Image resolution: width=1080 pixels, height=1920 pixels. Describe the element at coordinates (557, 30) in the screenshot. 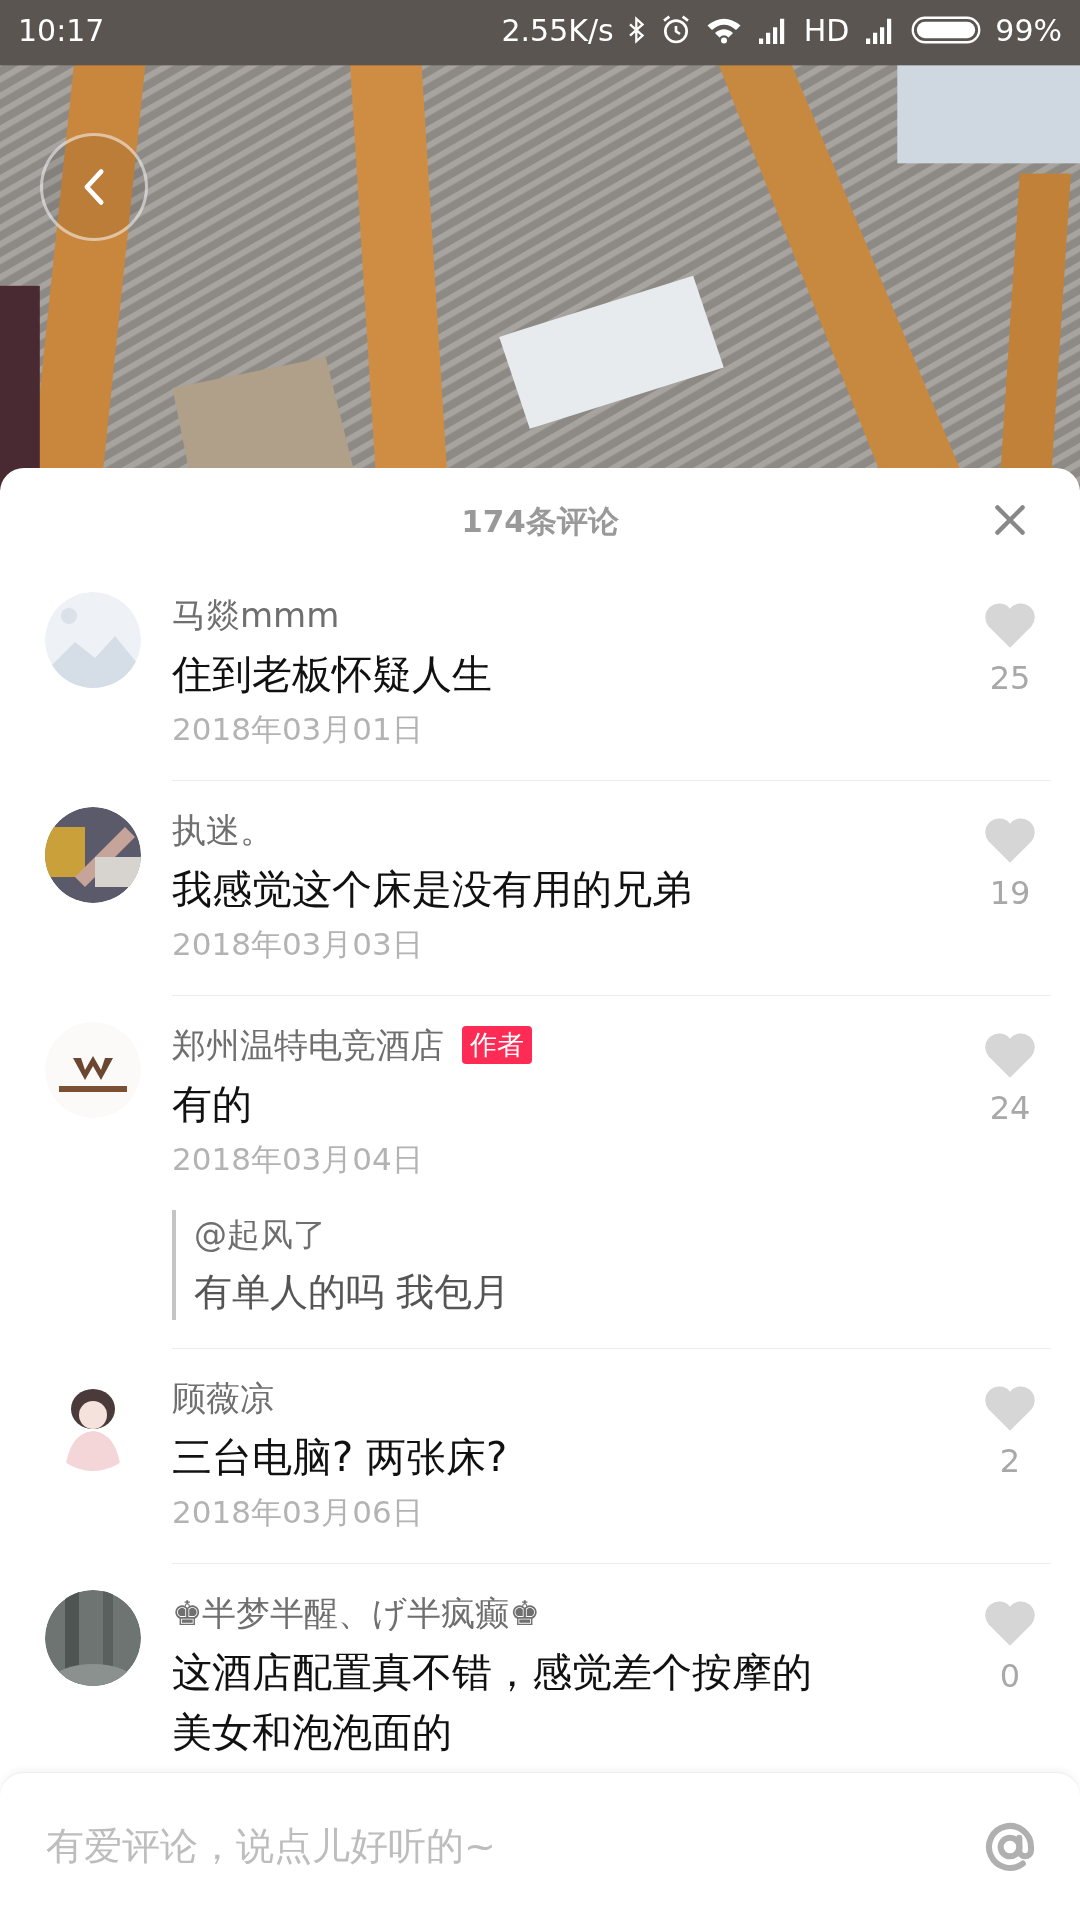

I see `network-speed: 2.55K/s` at that location.